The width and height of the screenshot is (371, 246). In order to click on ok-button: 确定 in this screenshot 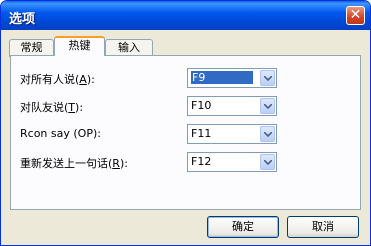, I will do `click(243, 227)`.